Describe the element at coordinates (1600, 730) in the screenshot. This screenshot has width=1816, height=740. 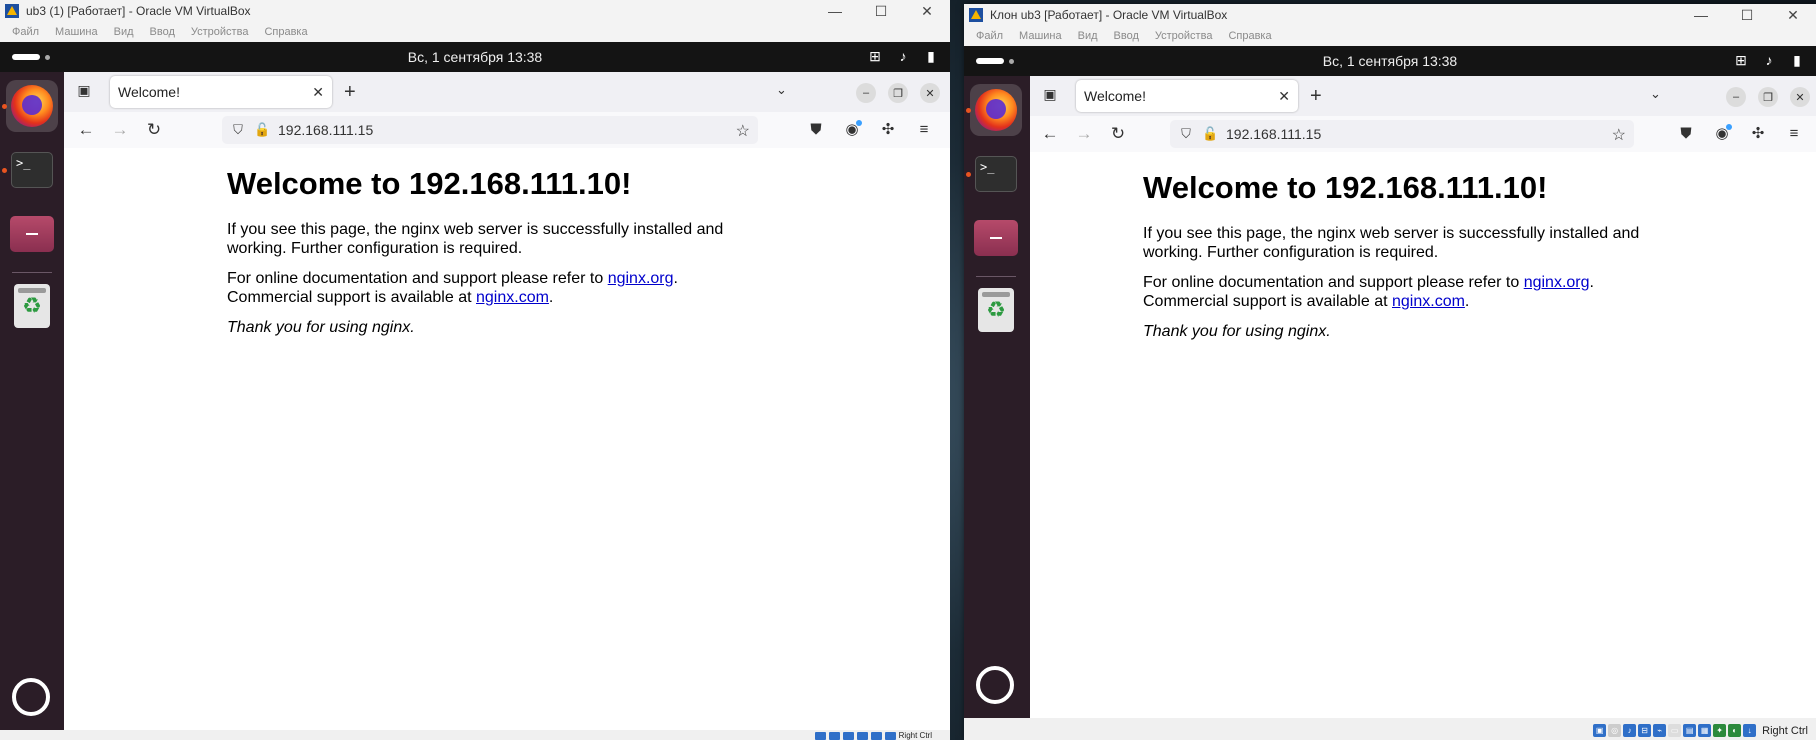
I see `hdd-status-icon: ▣` at that location.